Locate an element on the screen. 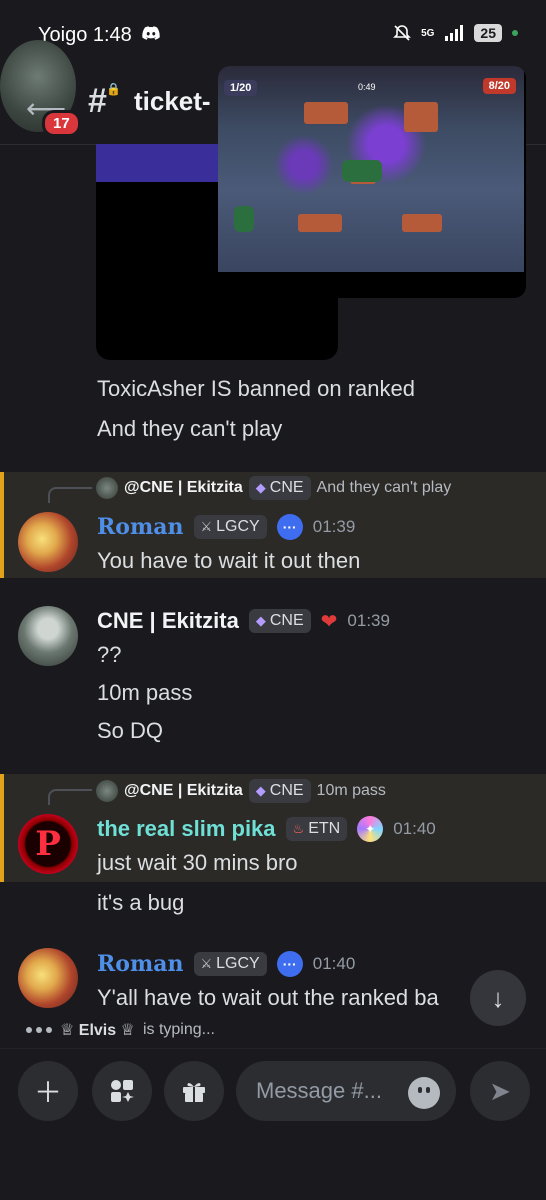  role-tag-label: ETN is located at coordinates (324, 828).